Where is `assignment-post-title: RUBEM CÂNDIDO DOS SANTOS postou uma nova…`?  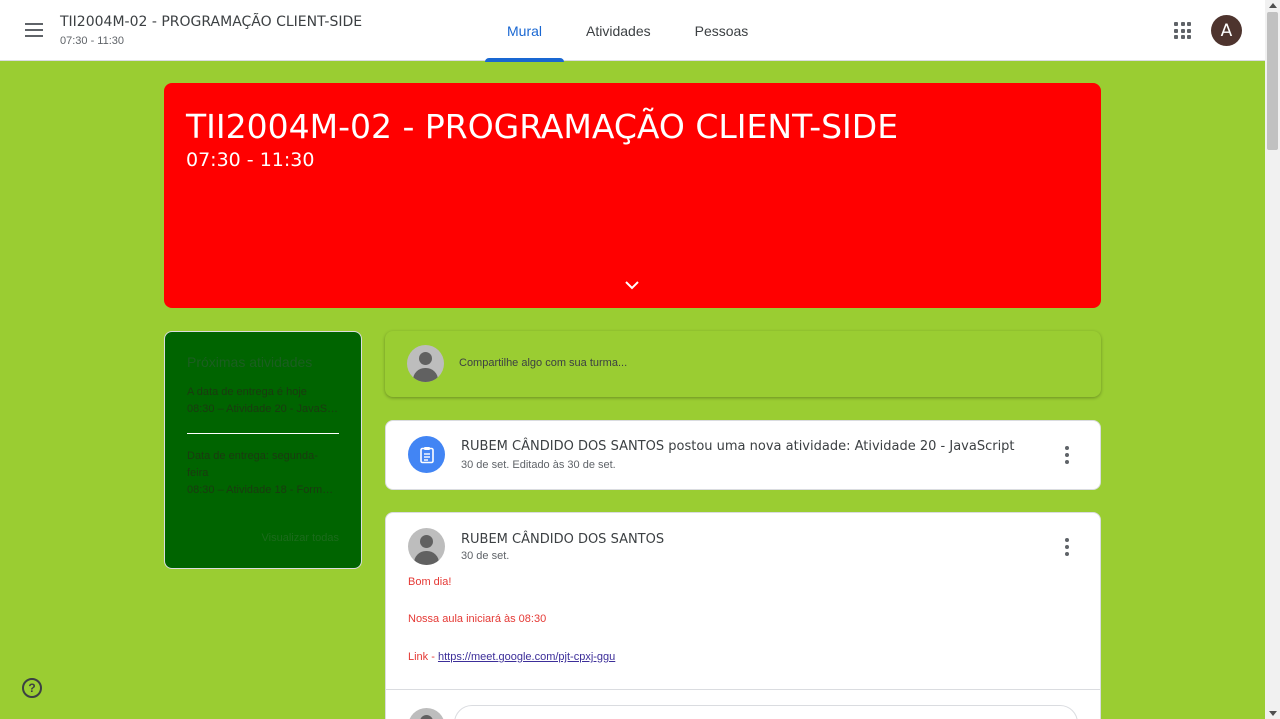 assignment-post-title: RUBEM CÂNDIDO DOS SANTOS postou uma nova… is located at coordinates (738, 446).